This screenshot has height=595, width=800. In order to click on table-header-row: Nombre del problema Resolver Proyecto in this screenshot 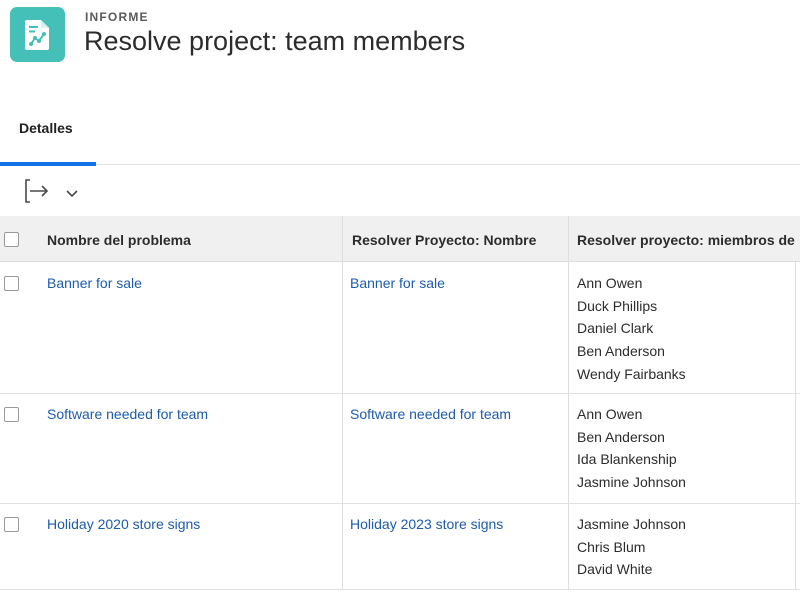, I will do `click(400, 239)`.